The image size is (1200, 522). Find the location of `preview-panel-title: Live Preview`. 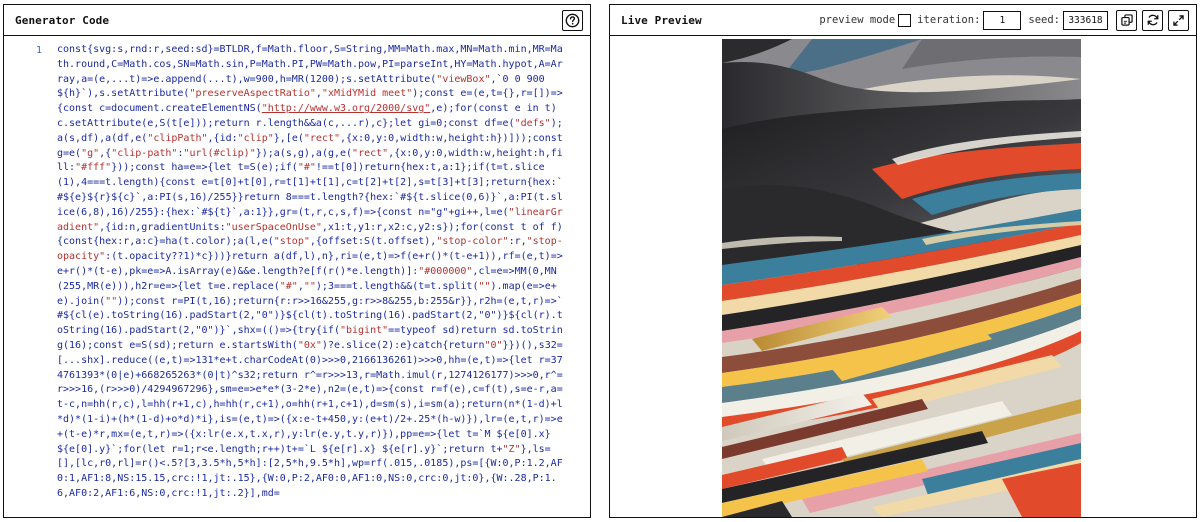

preview-panel-title: Live Preview is located at coordinates (661, 20).